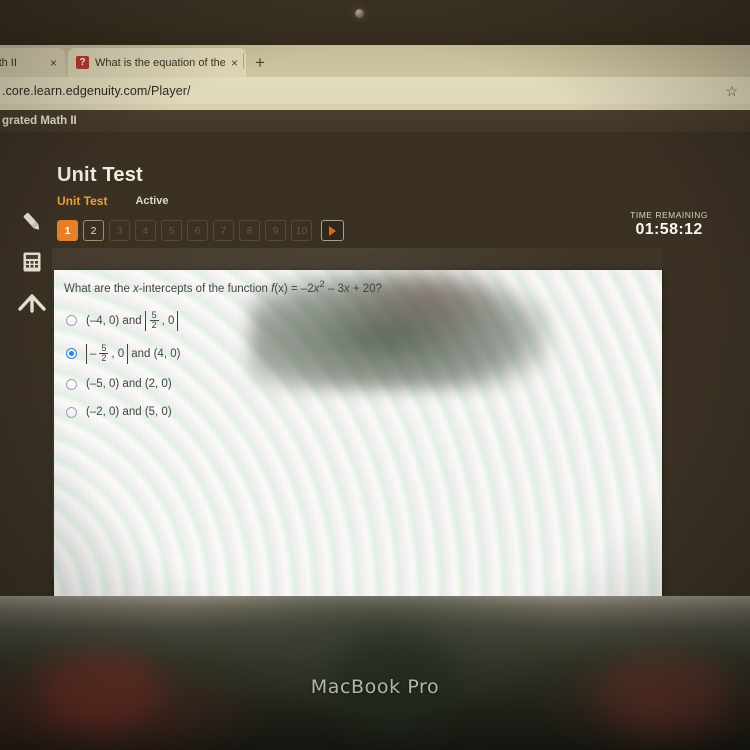 The height and width of the screenshot is (750, 750). What do you see at coordinates (375, 687) in the screenshot?
I see `macbook-brand-label: MacBook Pro` at bounding box center [375, 687].